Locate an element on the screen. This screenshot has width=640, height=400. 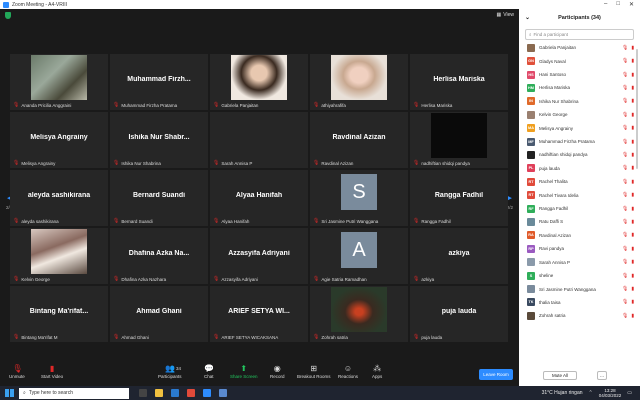
participant-tile: azkiya 🎙 azkiya is located at coordinates (459, 256).